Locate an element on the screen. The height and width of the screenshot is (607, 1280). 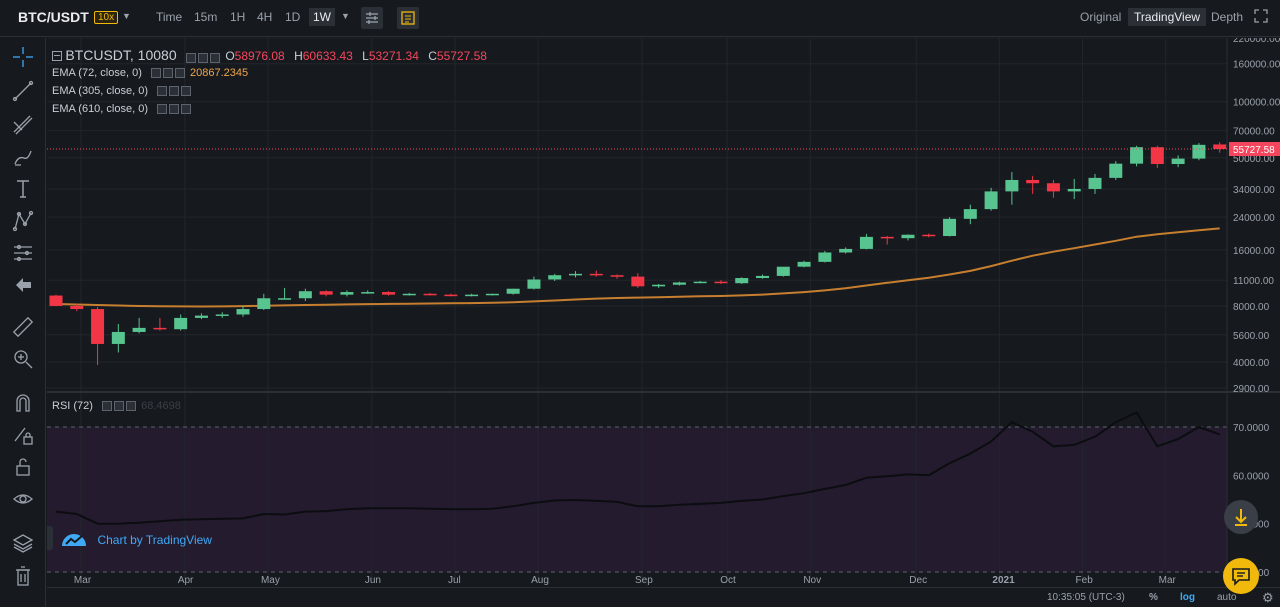
view-tradingview: TradingView is located at coordinates (1167, 17).